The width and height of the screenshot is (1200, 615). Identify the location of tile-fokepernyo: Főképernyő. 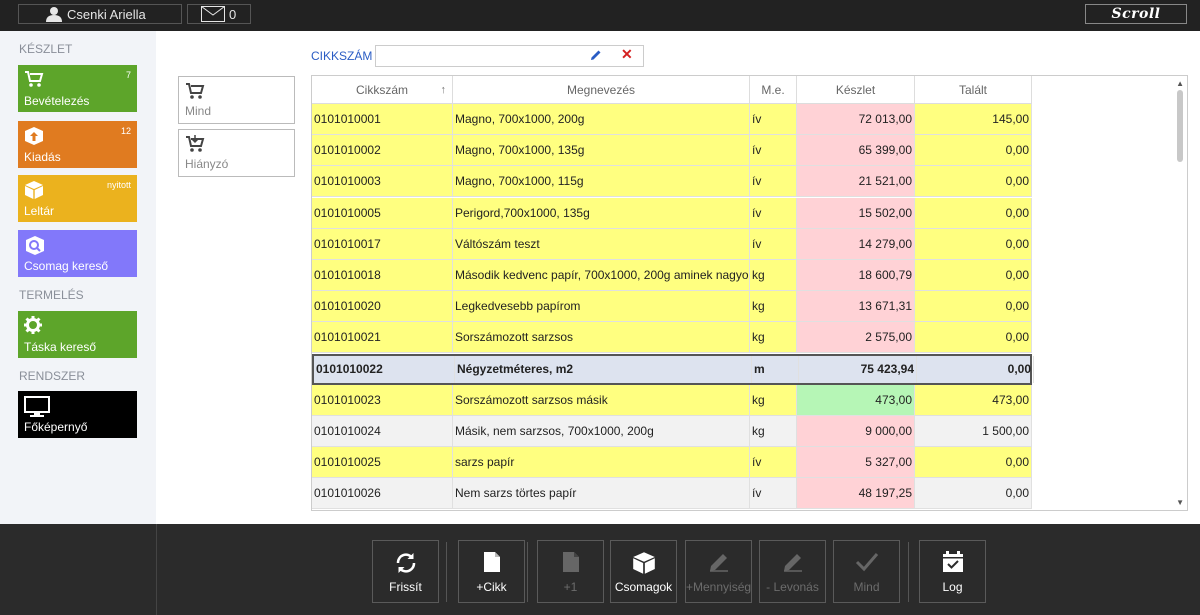
(77, 414).